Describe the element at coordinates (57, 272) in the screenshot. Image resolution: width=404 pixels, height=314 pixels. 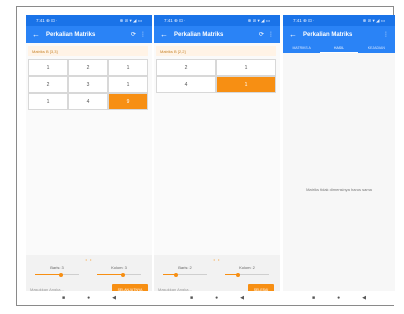
I see `rows-slider: Baris: 3` at that location.